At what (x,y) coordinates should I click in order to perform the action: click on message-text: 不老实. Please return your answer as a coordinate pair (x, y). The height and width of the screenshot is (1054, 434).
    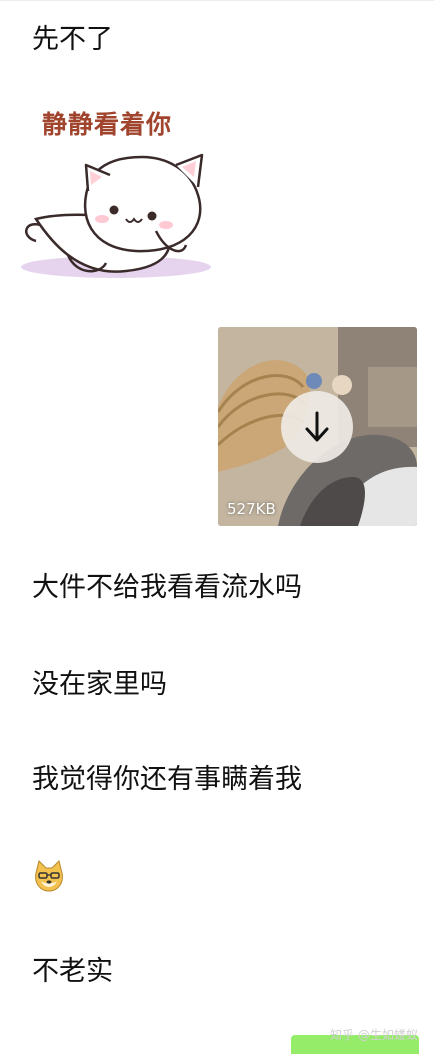
    Looking at the image, I should click on (72, 972).